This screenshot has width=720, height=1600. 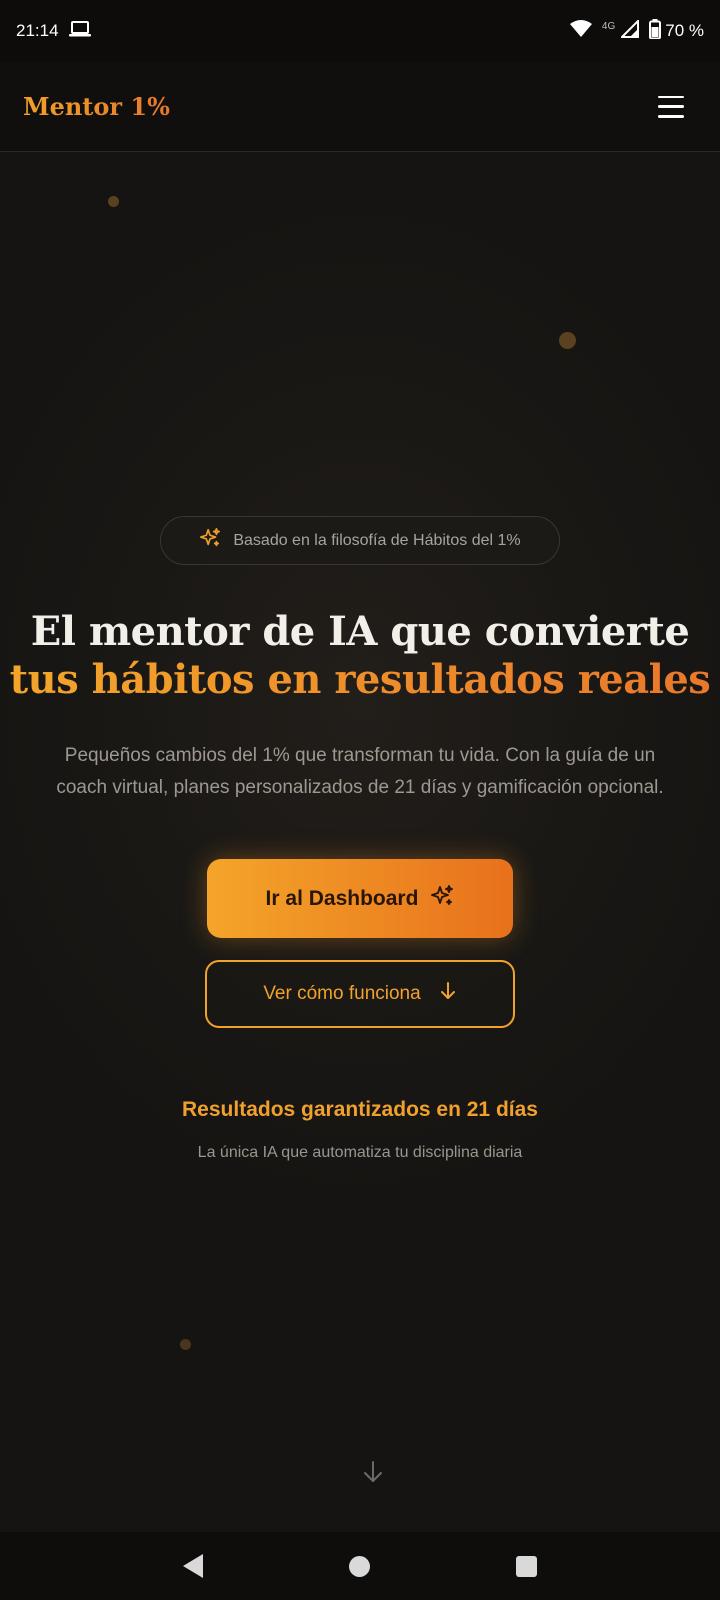 I want to click on battery-level: 70 %, so click(x=684, y=30).